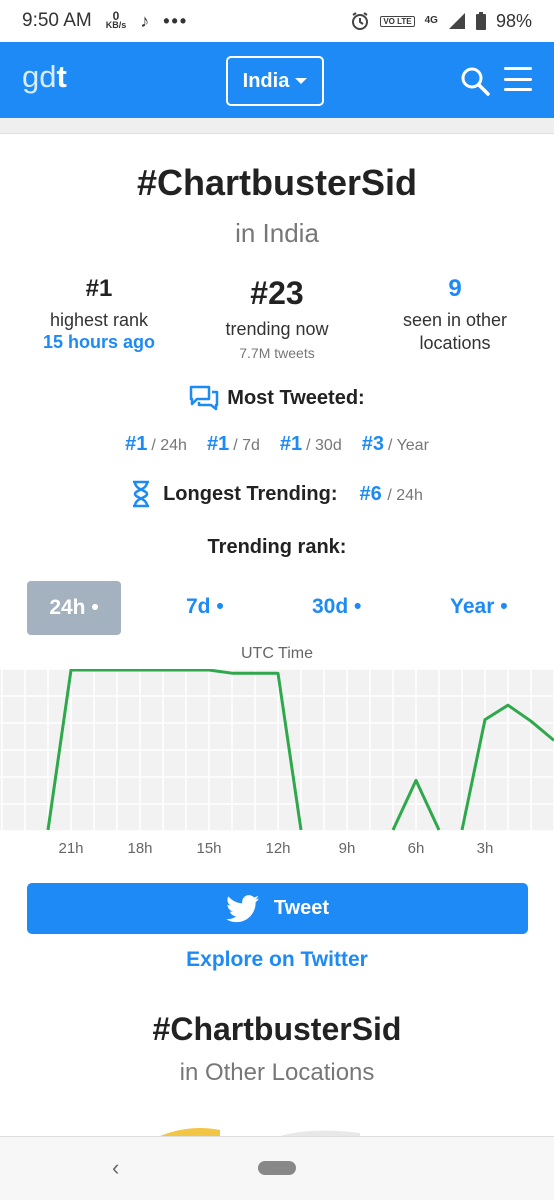 This screenshot has width=554, height=1200. What do you see at coordinates (145, 20) in the screenshot?
I see `tiktok-icon: ♪` at bounding box center [145, 20].